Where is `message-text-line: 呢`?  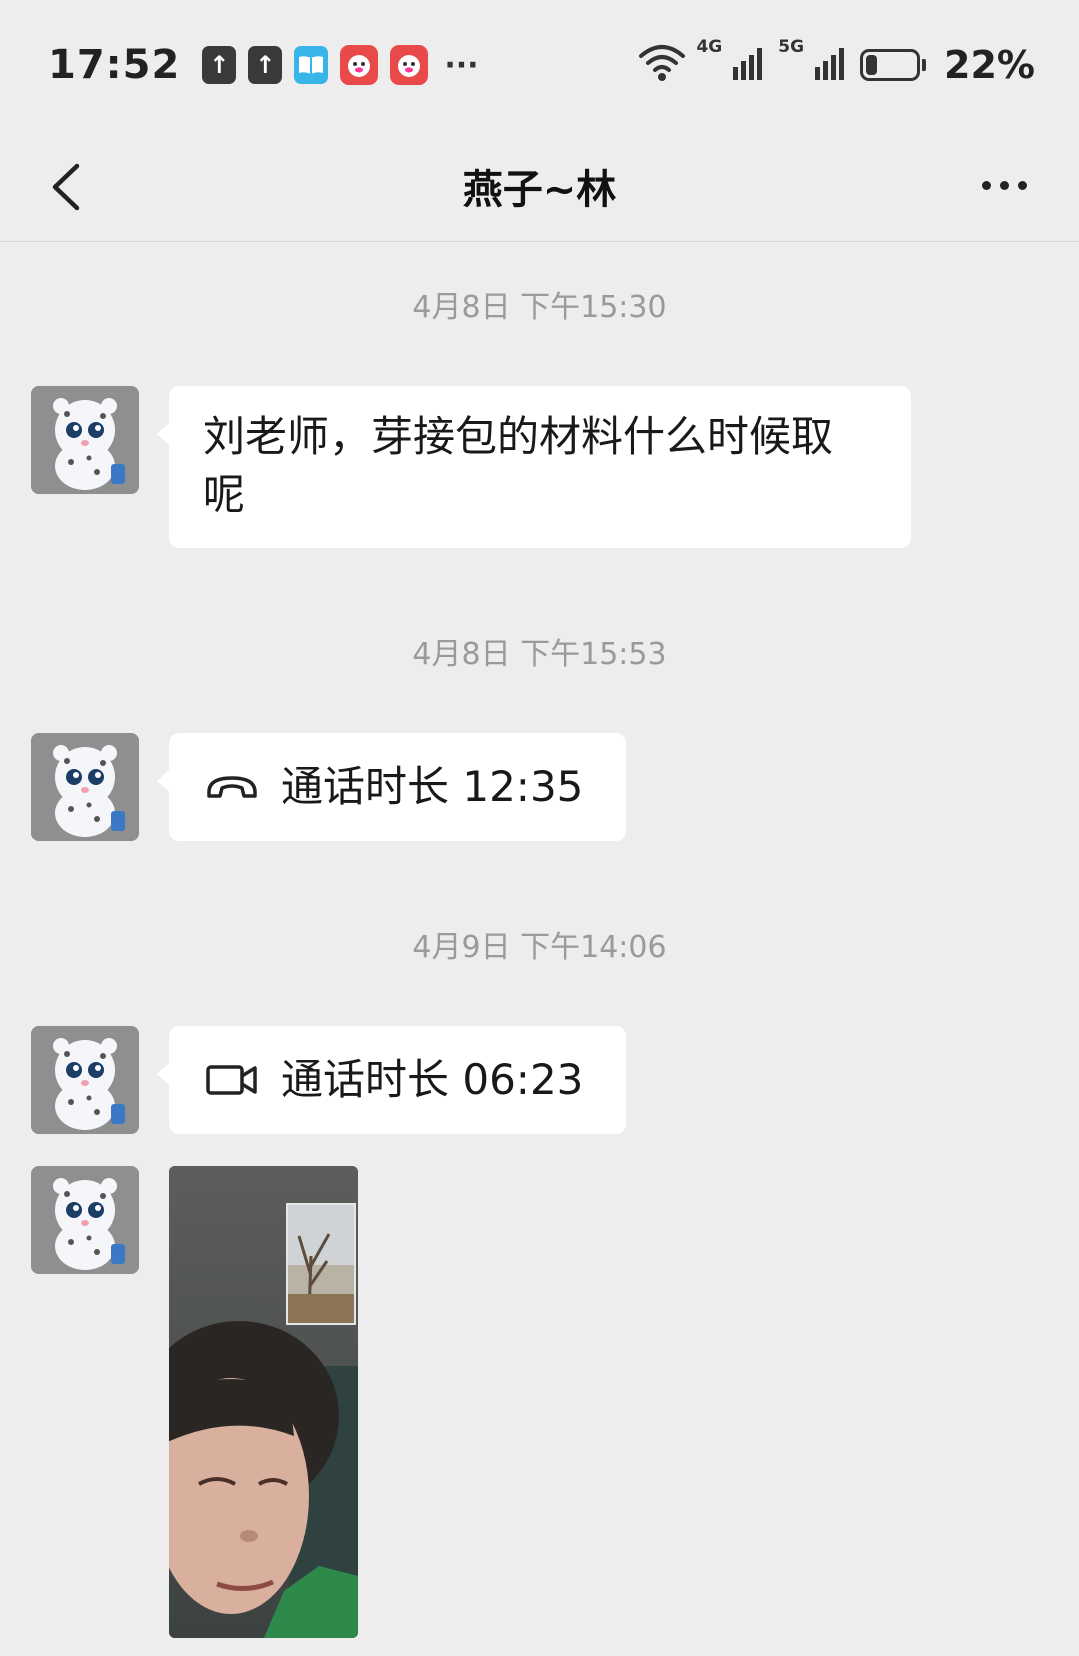
message-text-line: 呢 is located at coordinates (224, 494).